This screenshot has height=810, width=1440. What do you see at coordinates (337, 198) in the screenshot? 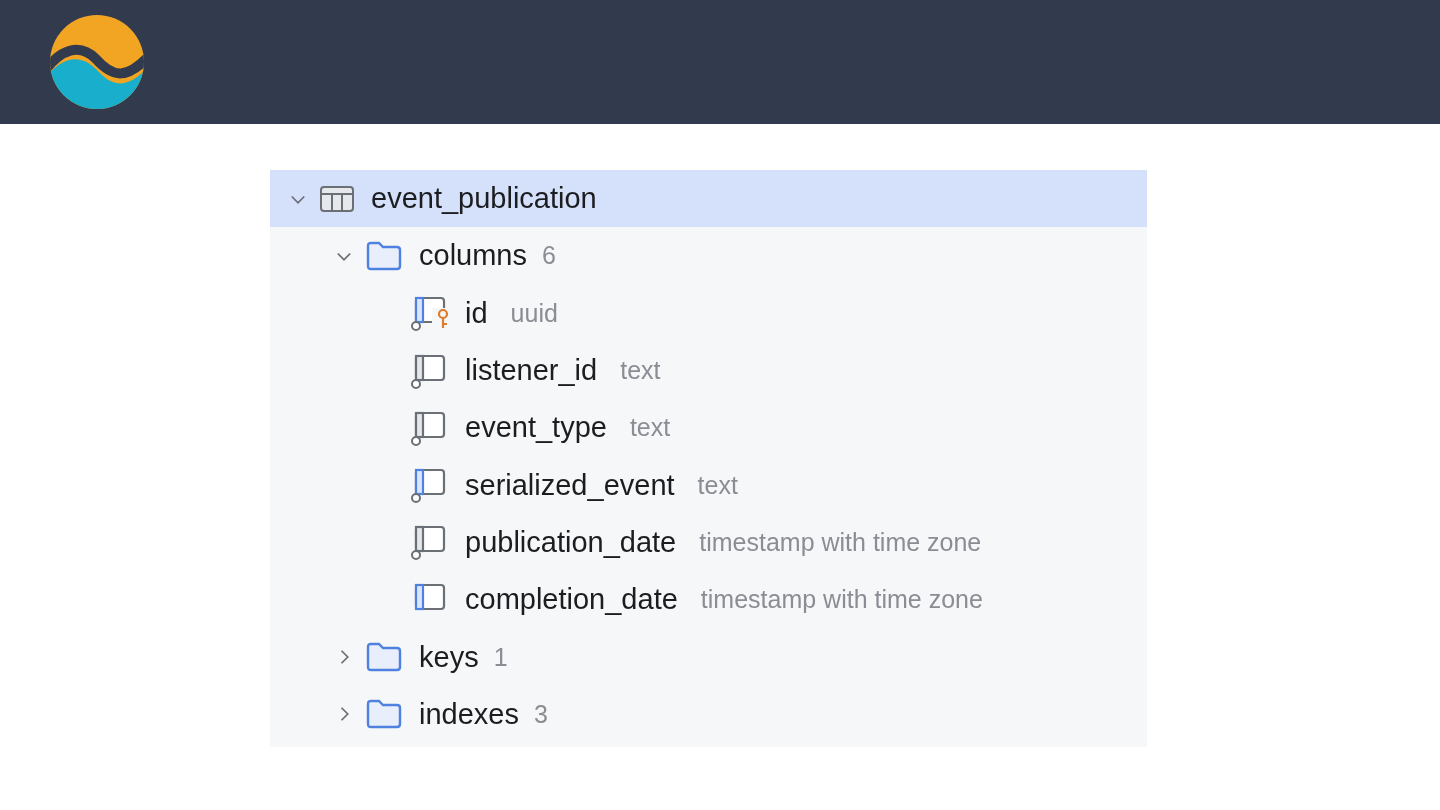
I see `table-icon` at bounding box center [337, 198].